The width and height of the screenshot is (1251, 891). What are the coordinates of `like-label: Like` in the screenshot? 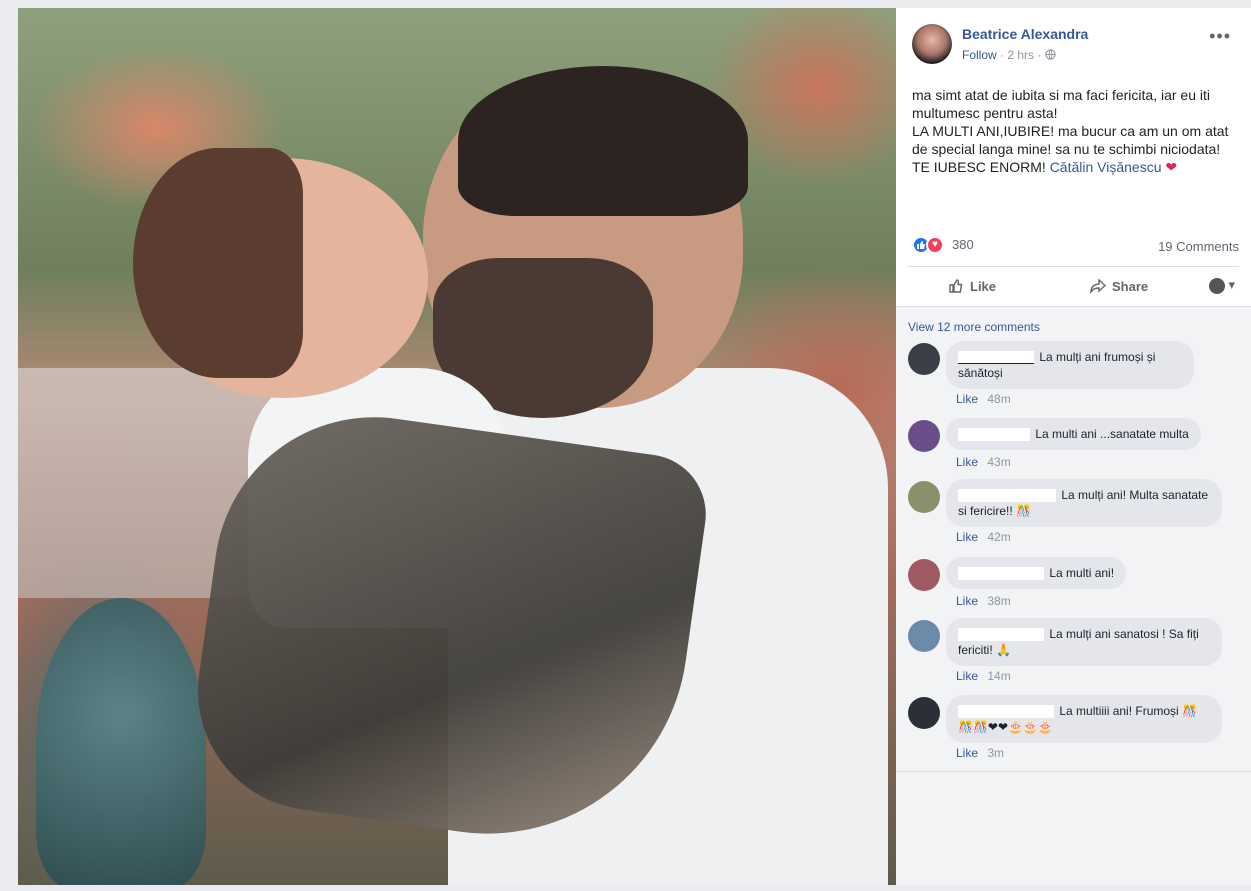 It's located at (983, 286).